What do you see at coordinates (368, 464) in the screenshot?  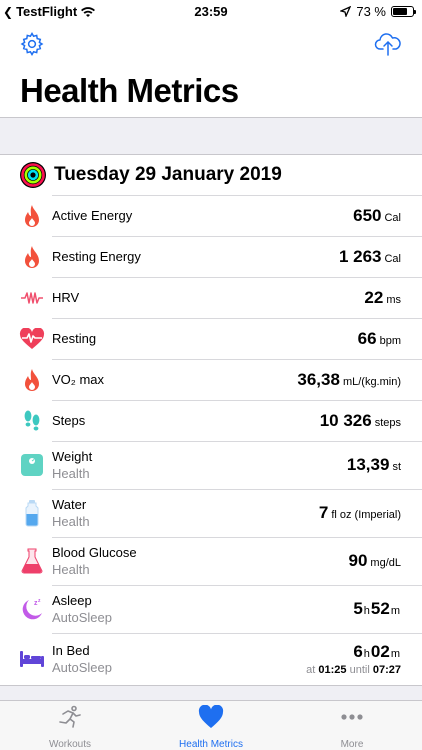 I see `metric-value: 13,39` at bounding box center [368, 464].